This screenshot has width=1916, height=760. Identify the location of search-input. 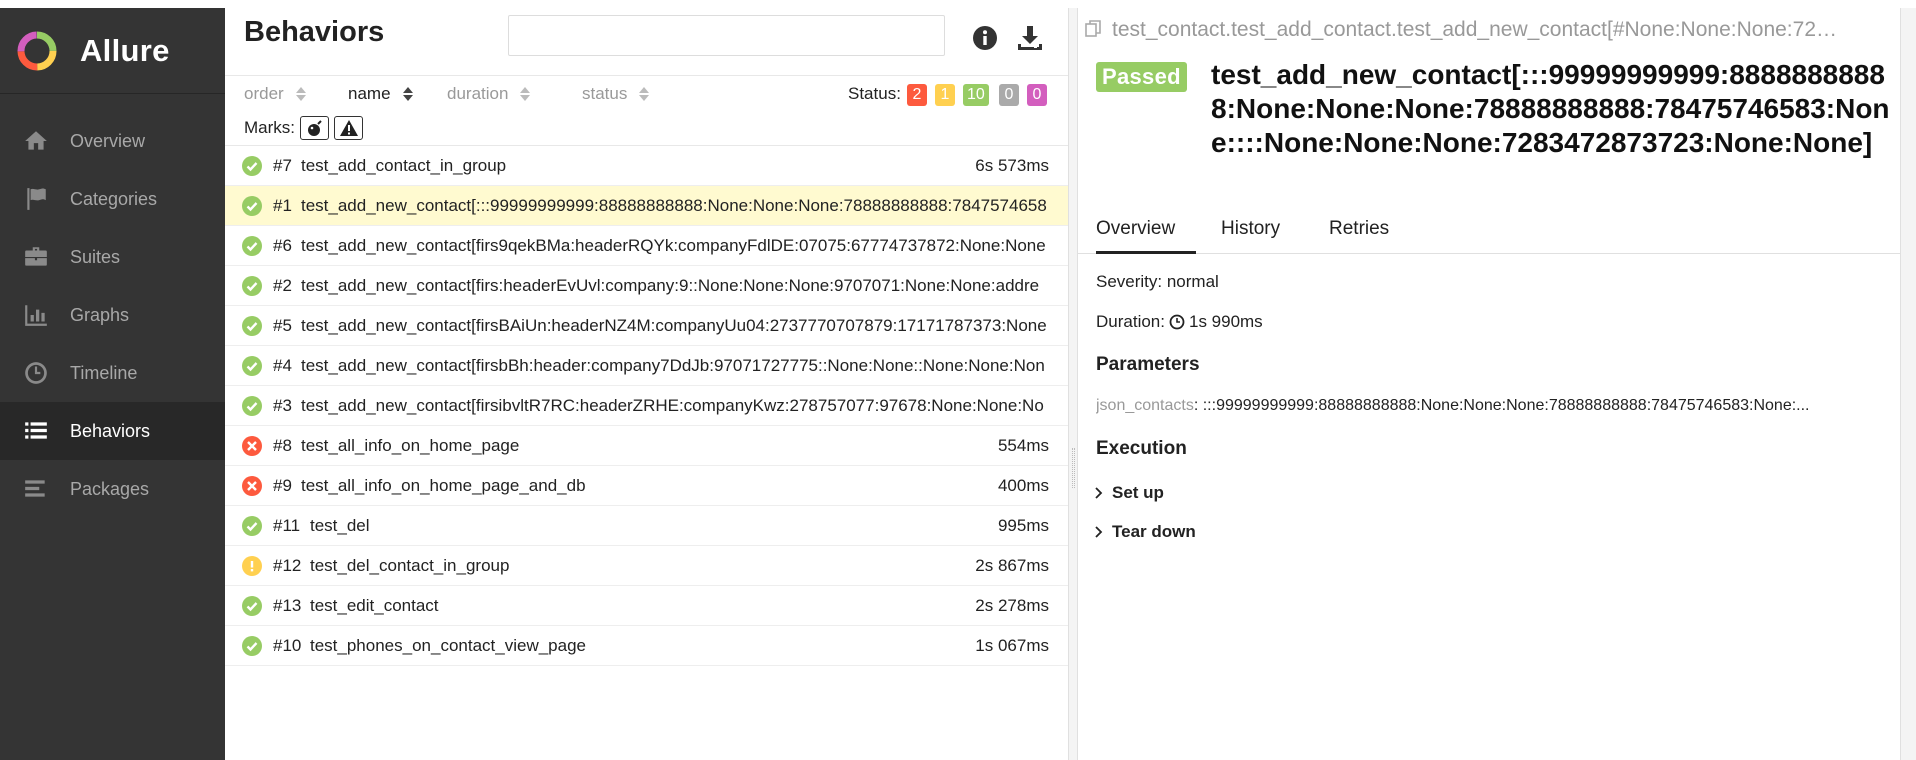
(726, 35).